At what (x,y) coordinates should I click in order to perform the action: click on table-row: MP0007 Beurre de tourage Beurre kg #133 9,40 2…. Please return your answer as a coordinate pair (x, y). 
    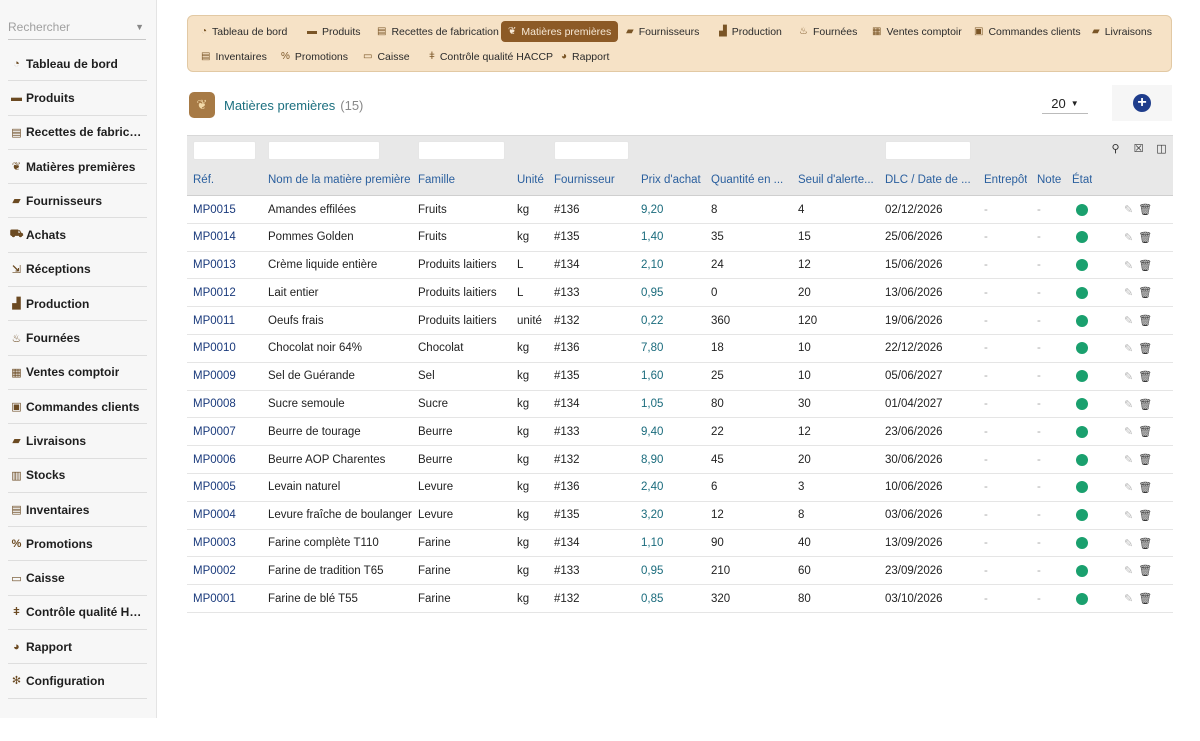
    Looking at the image, I should click on (680, 432).